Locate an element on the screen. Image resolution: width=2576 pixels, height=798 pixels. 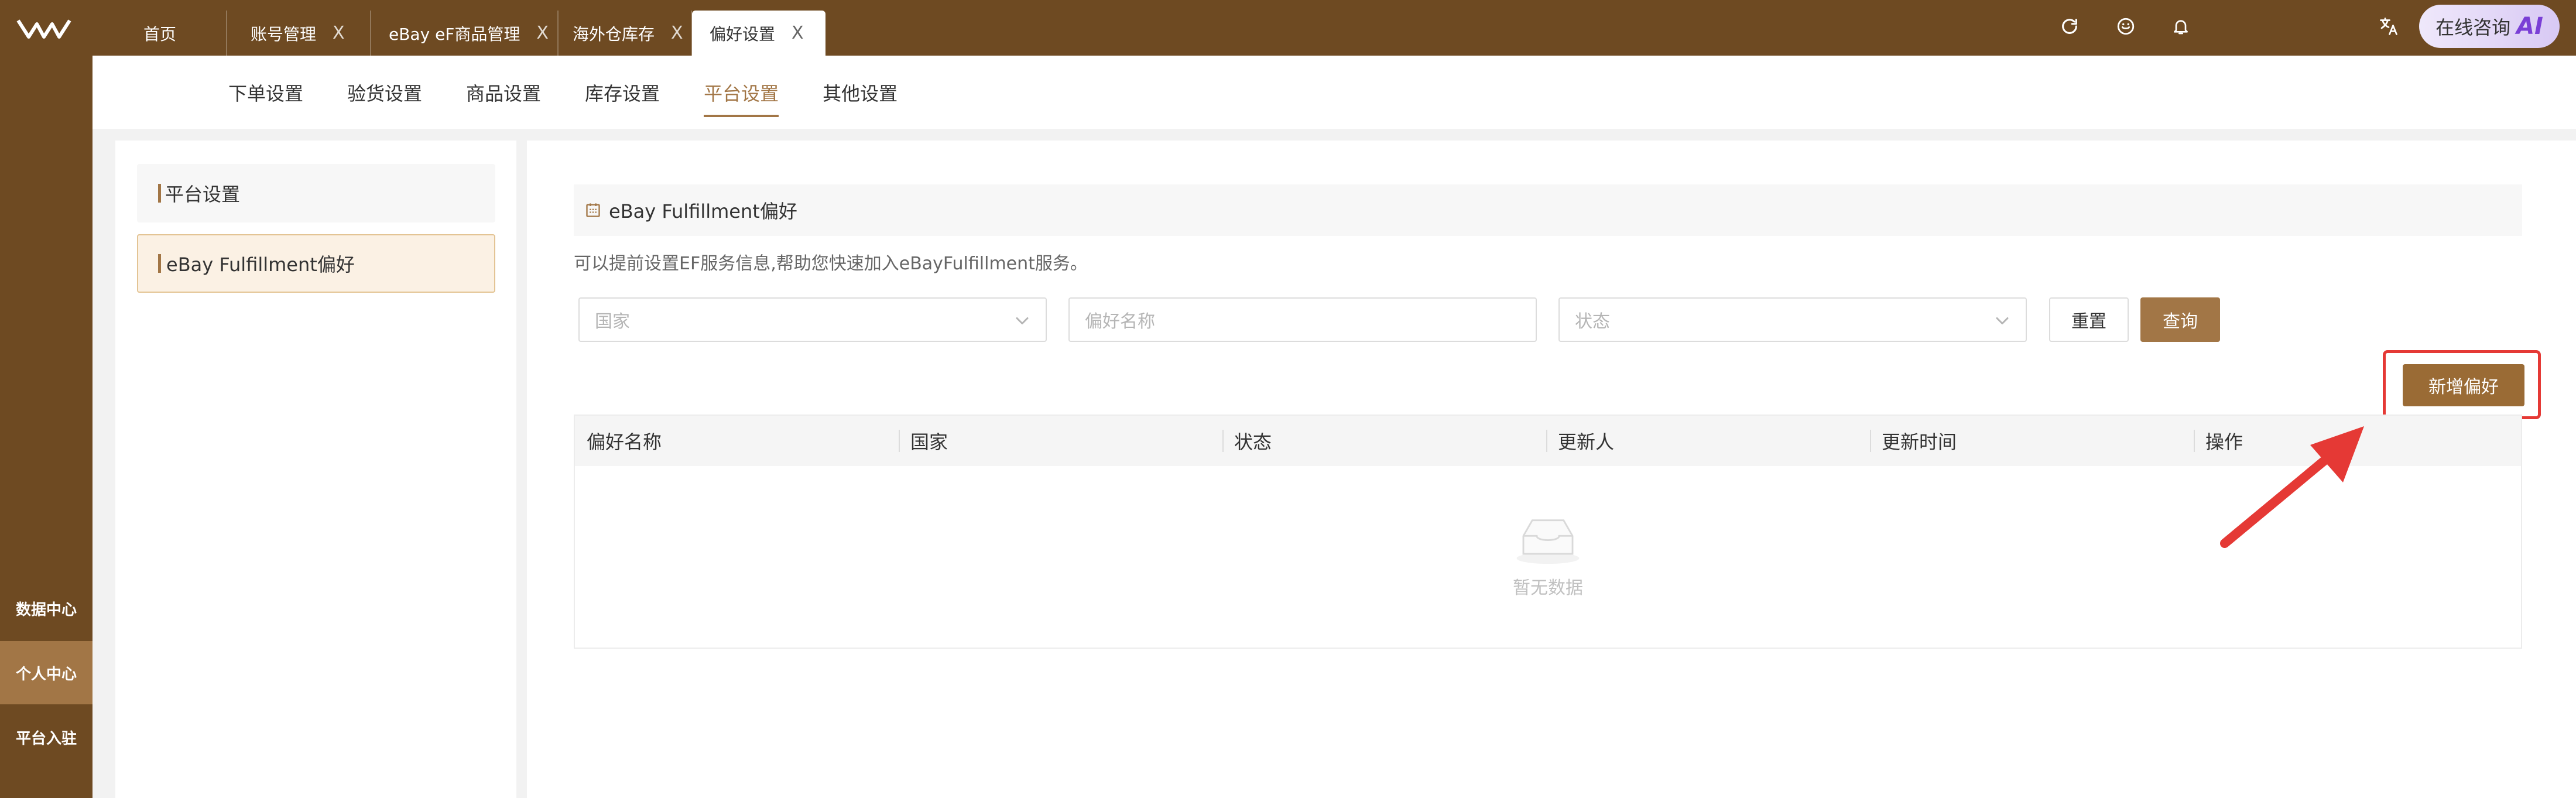
calendar-icon is located at coordinates (593, 210).